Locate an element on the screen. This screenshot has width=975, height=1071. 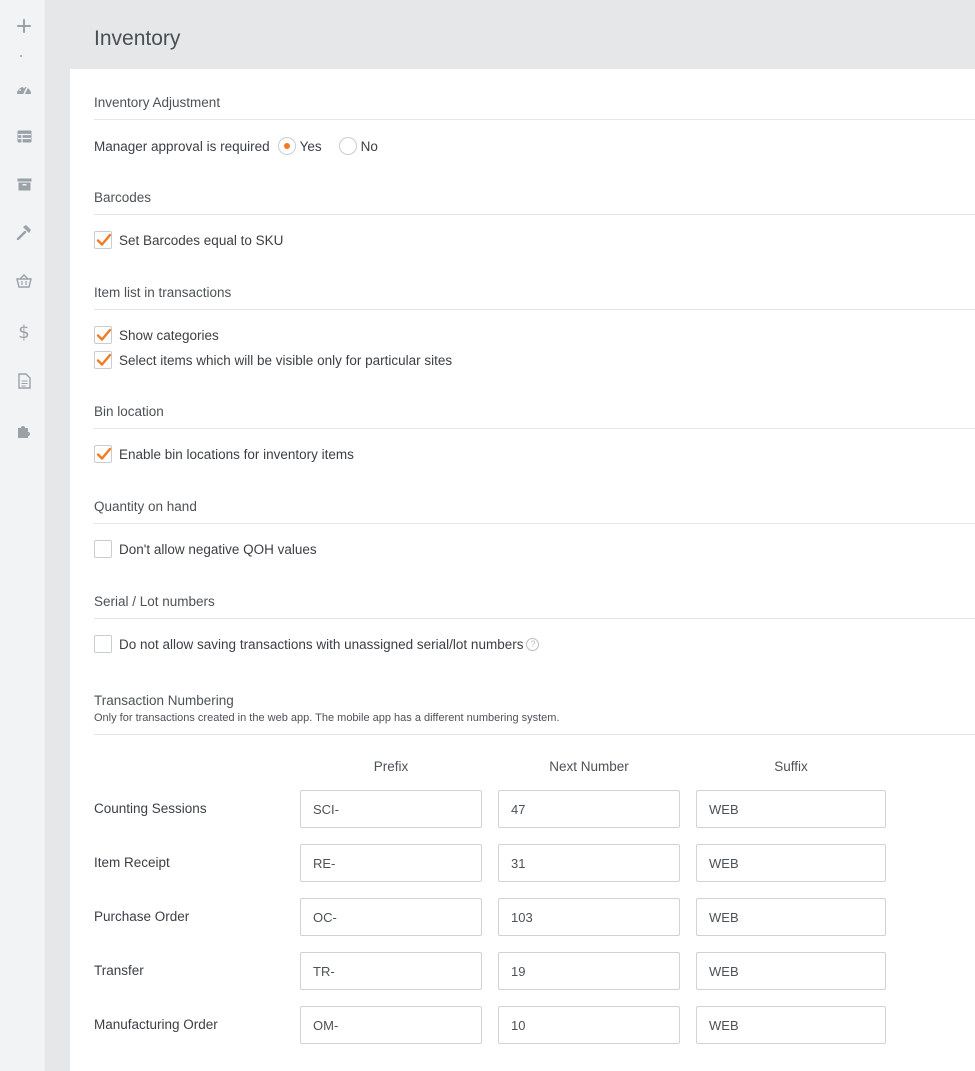
manager-approval-row: Manager approval is required Yes No is located at coordinates (236, 146).